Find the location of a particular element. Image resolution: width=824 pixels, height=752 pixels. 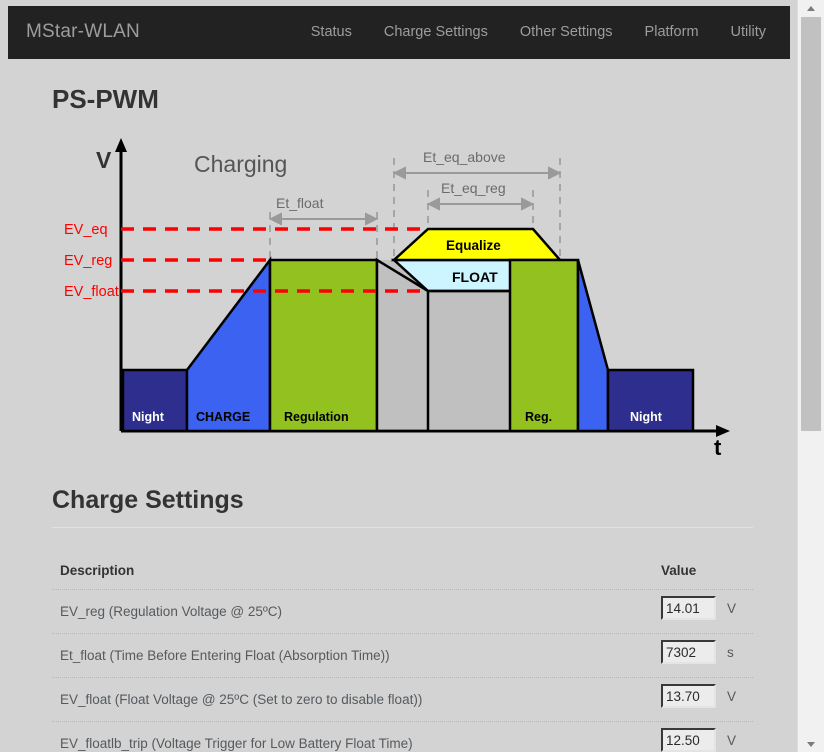

chevron-up-icon is located at coordinates (811, 8).